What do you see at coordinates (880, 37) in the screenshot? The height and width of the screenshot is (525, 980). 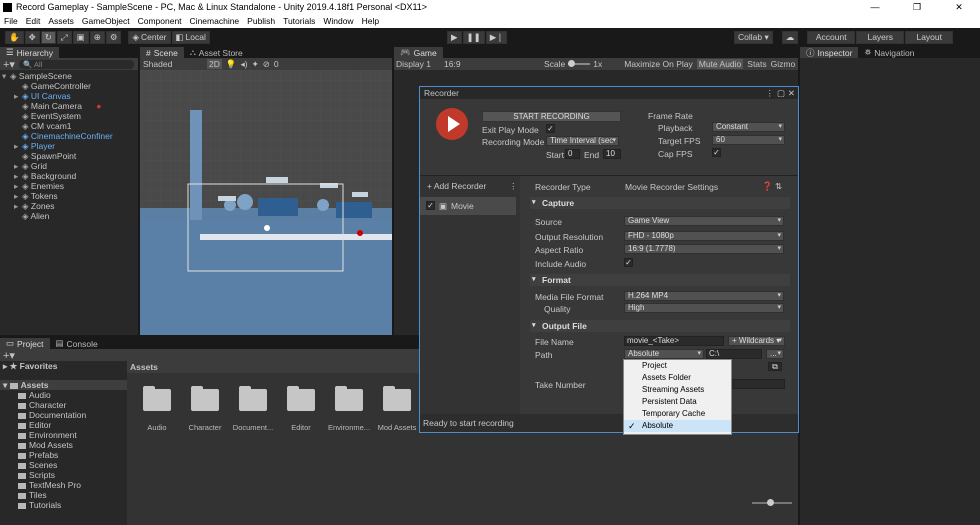 I see `layers-dropdown: Layers` at bounding box center [880, 37].